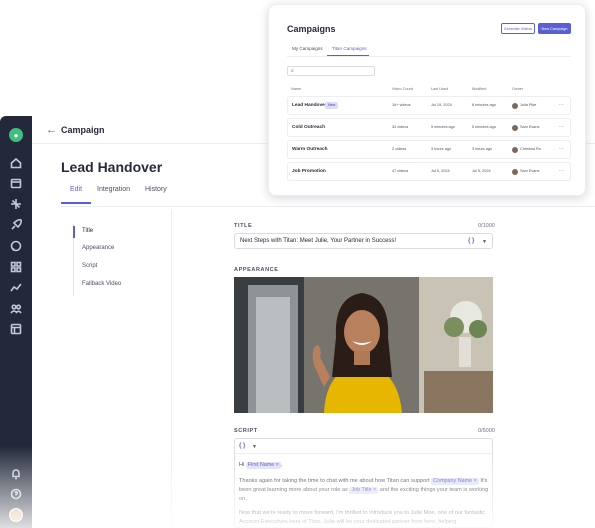 The width and height of the screenshot is (595, 528). What do you see at coordinates (16, 135) in the screenshot?
I see `logo-icon: ●` at bounding box center [16, 135].